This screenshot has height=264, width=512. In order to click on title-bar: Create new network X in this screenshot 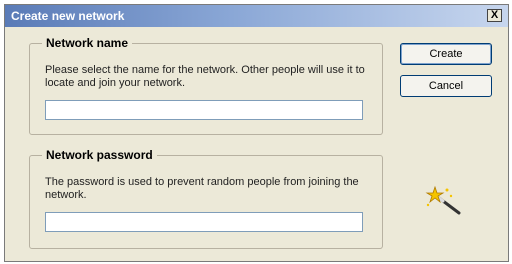, I will do `click(256, 16)`.